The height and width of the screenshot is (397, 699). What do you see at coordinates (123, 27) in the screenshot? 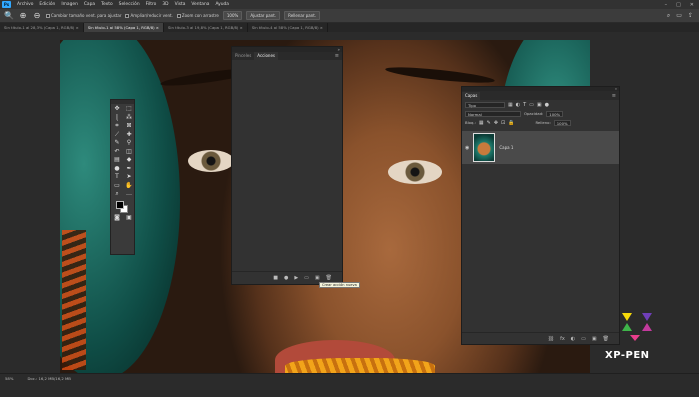
I see `tab-document-2: Sin título-1 al 58% (Capa 1, RGB/8) ×` at bounding box center [123, 27].